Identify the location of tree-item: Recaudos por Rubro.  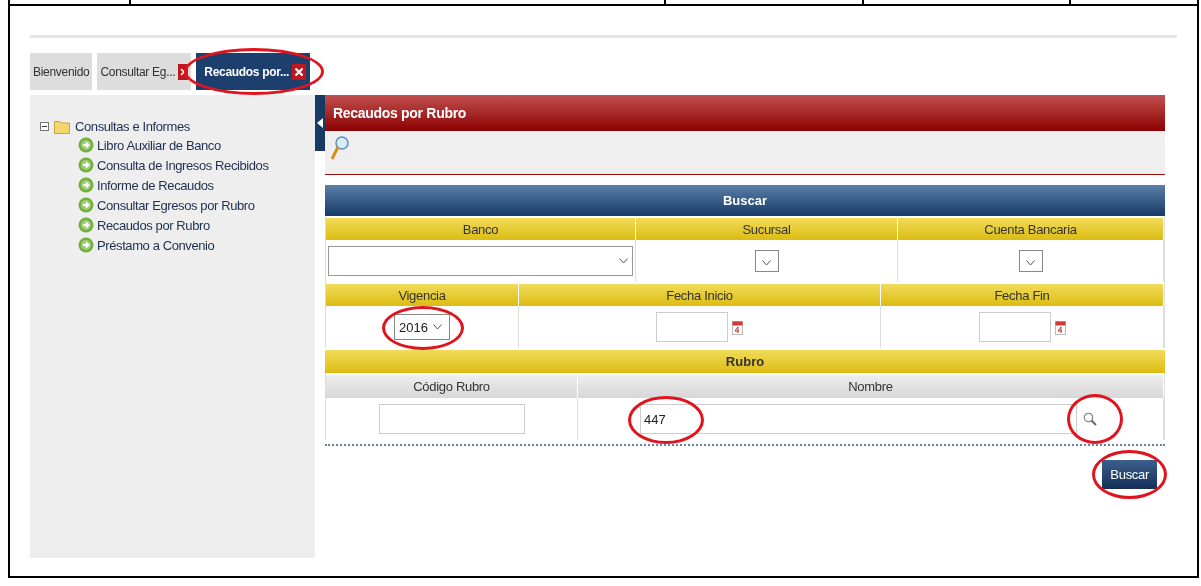
(153, 225).